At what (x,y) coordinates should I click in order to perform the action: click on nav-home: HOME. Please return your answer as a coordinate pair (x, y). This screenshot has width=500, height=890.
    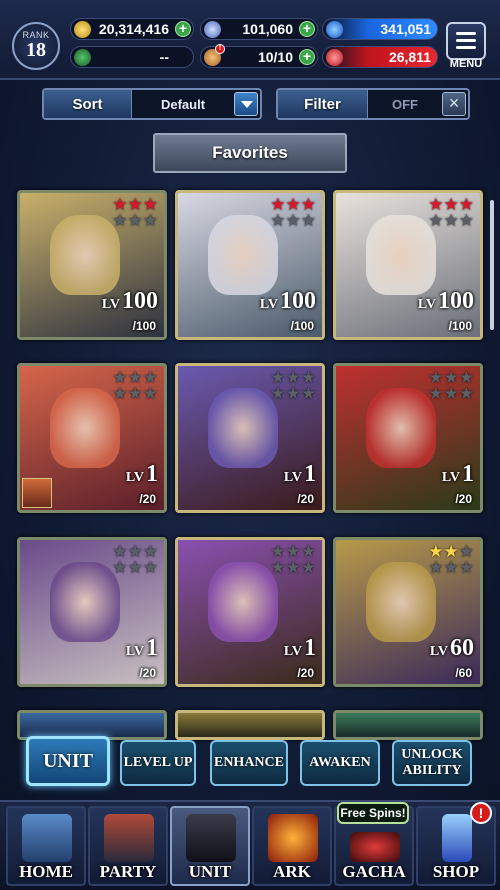
    Looking at the image, I should click on (46, 846).